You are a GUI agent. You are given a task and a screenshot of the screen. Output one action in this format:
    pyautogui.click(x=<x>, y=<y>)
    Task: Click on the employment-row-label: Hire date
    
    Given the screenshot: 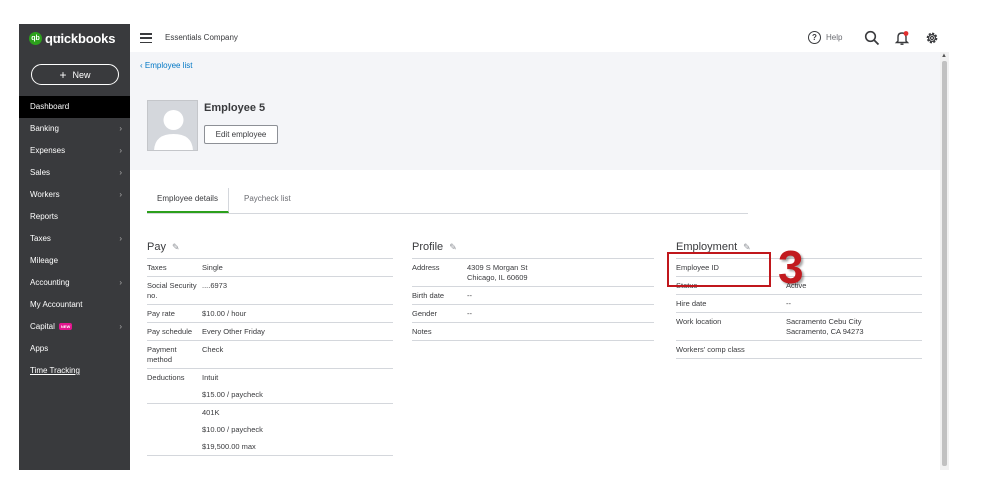 What is the action you would take?
    pyautogui.click(x=691, y=303)
    